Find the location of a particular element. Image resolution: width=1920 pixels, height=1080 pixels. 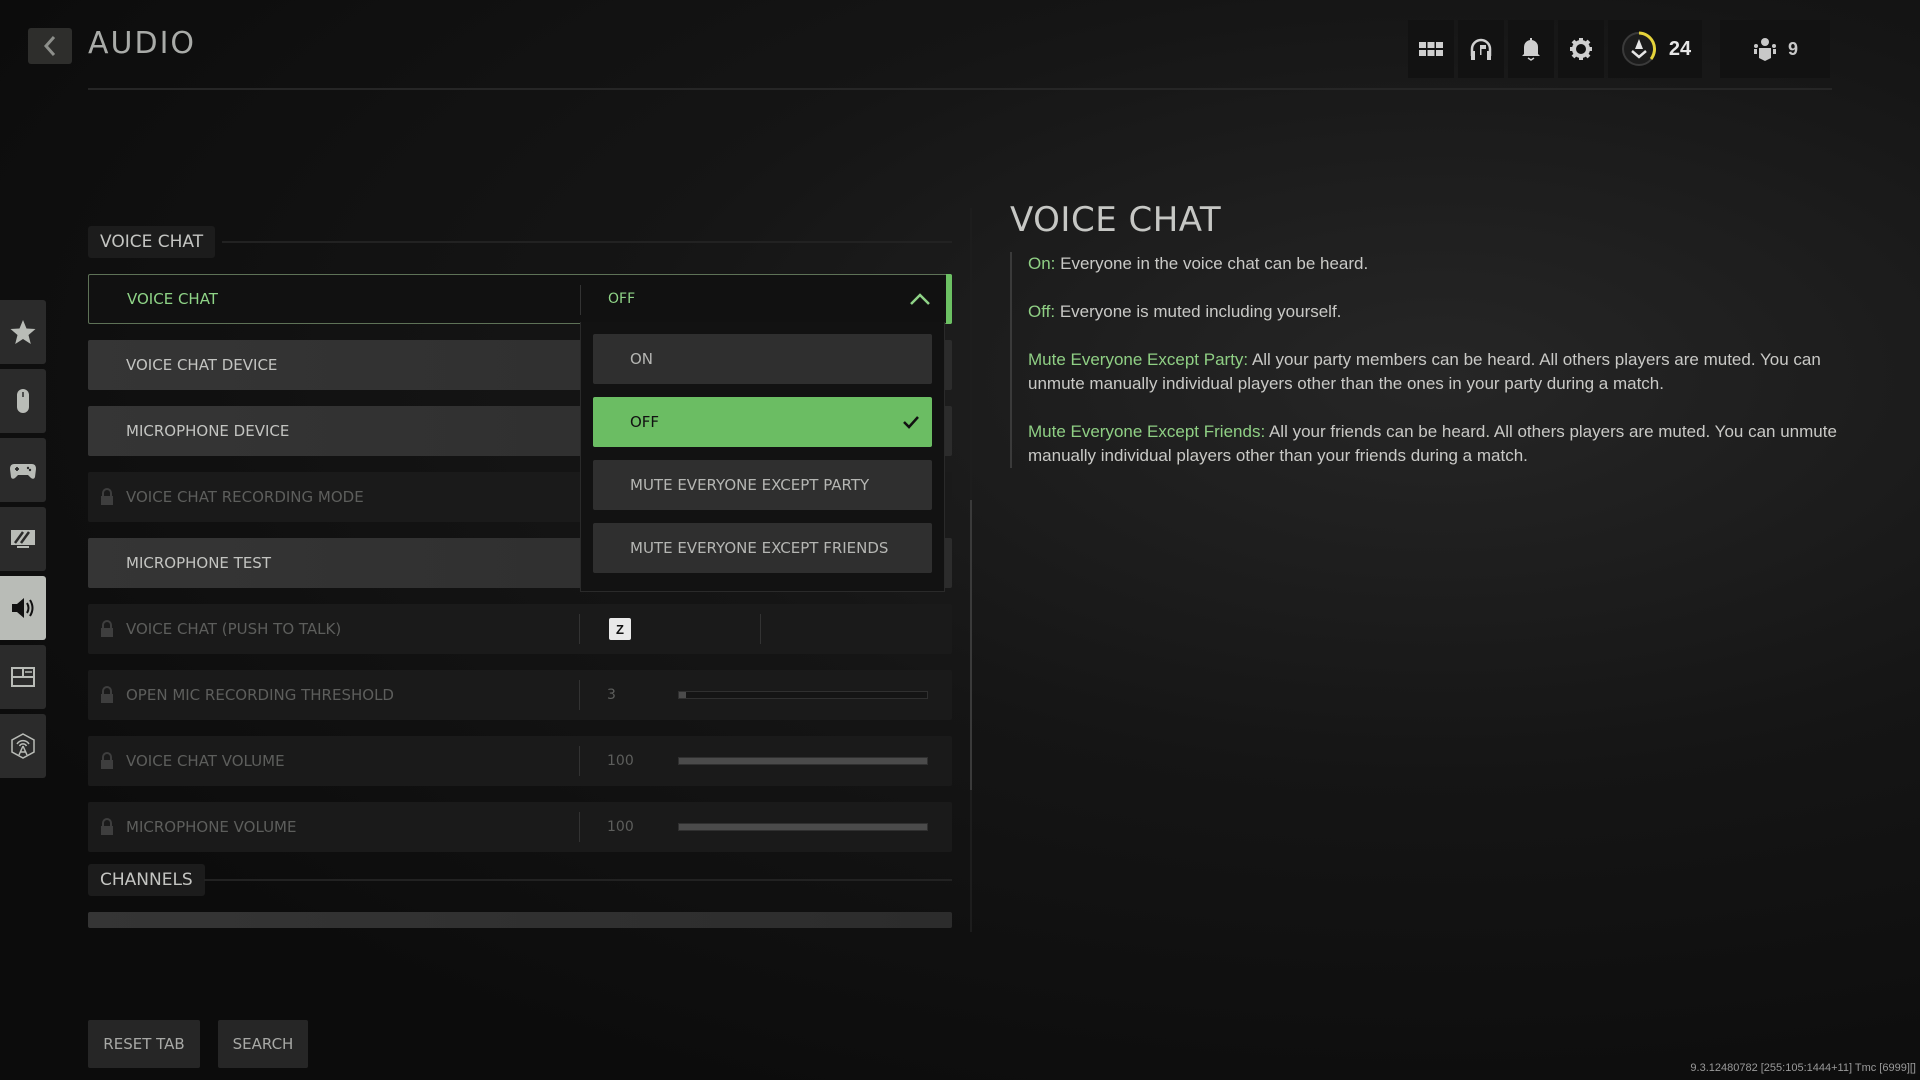

party-button: 9 is located at coordinates (1775, 49).